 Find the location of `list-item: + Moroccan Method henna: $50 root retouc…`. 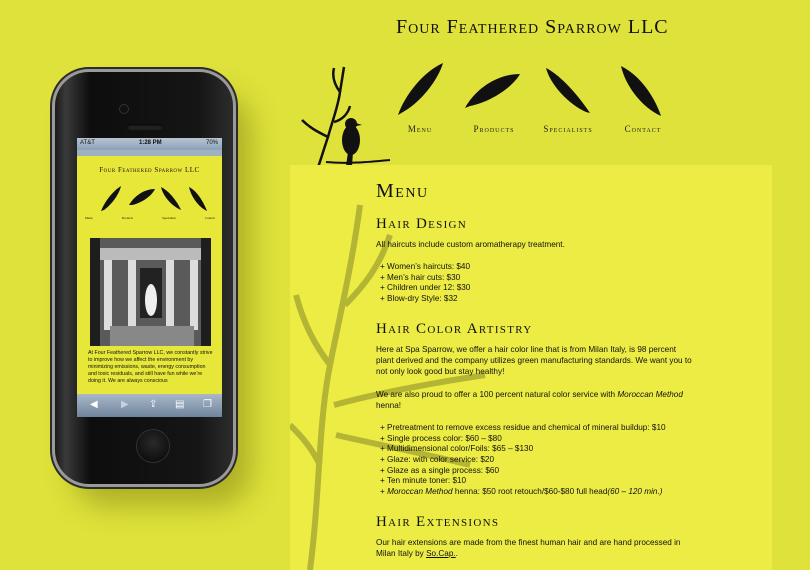

list-item: + Moroccan Method henna: $50 root retouc… is located at coordinates (538, 492).